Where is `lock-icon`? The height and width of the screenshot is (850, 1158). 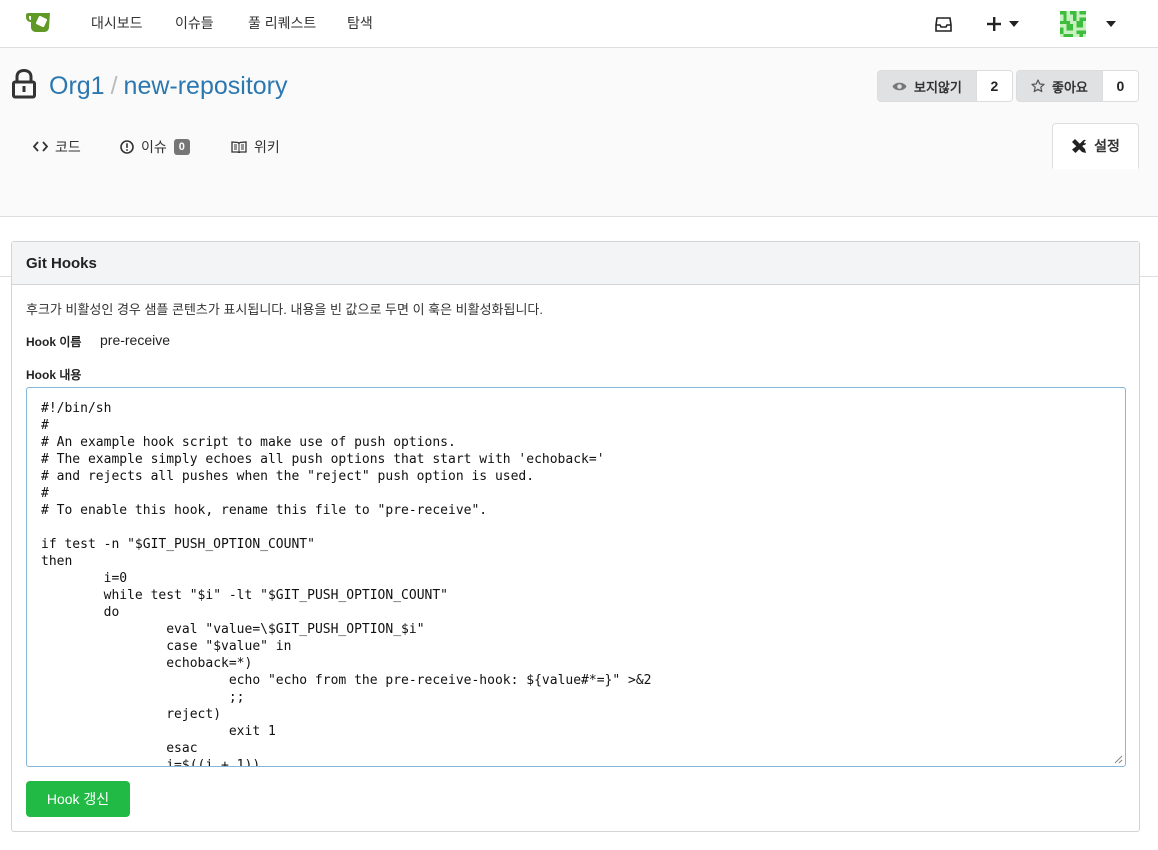 lock-icon is located at coordinates (24, 84).